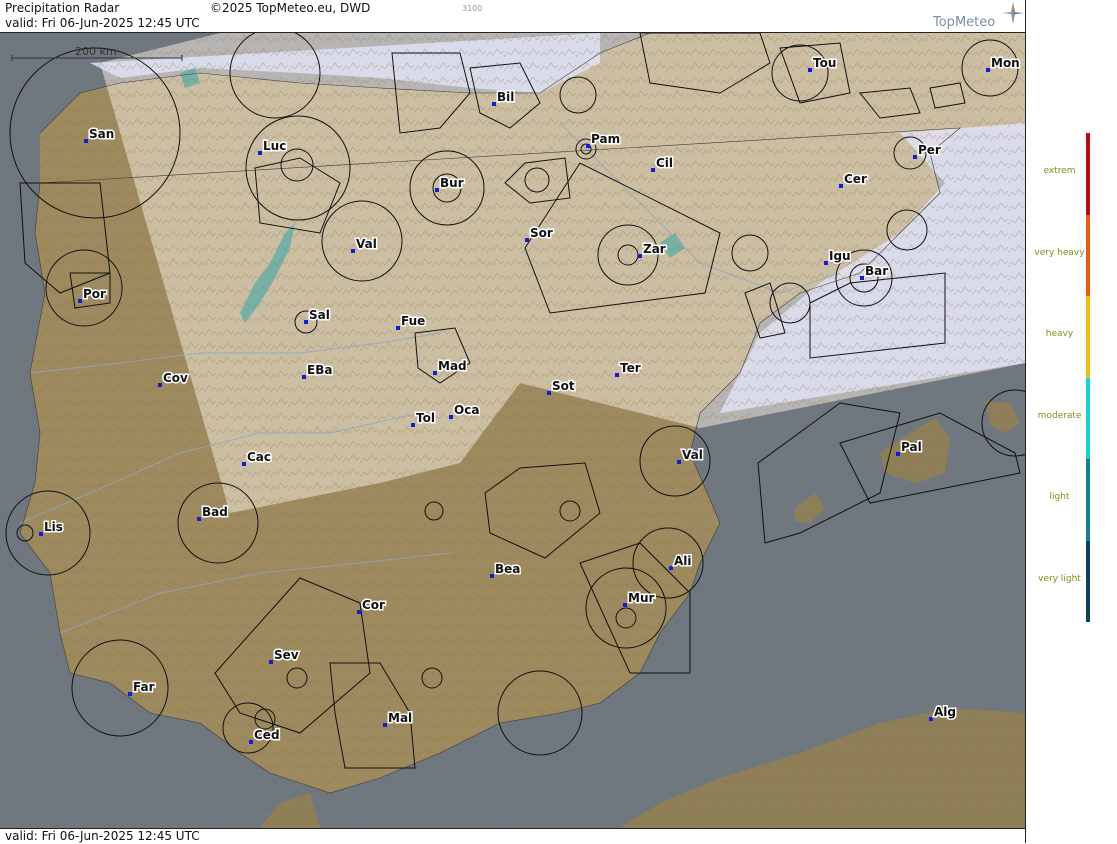 Image resolution: width=1117 pixels, height=844 pixels. What do you see at coordinates (290, 8) in the screenshot?
I see `copyright: ©2025 TopMeteo.eu, DWD` at bounding box center [290, 8].